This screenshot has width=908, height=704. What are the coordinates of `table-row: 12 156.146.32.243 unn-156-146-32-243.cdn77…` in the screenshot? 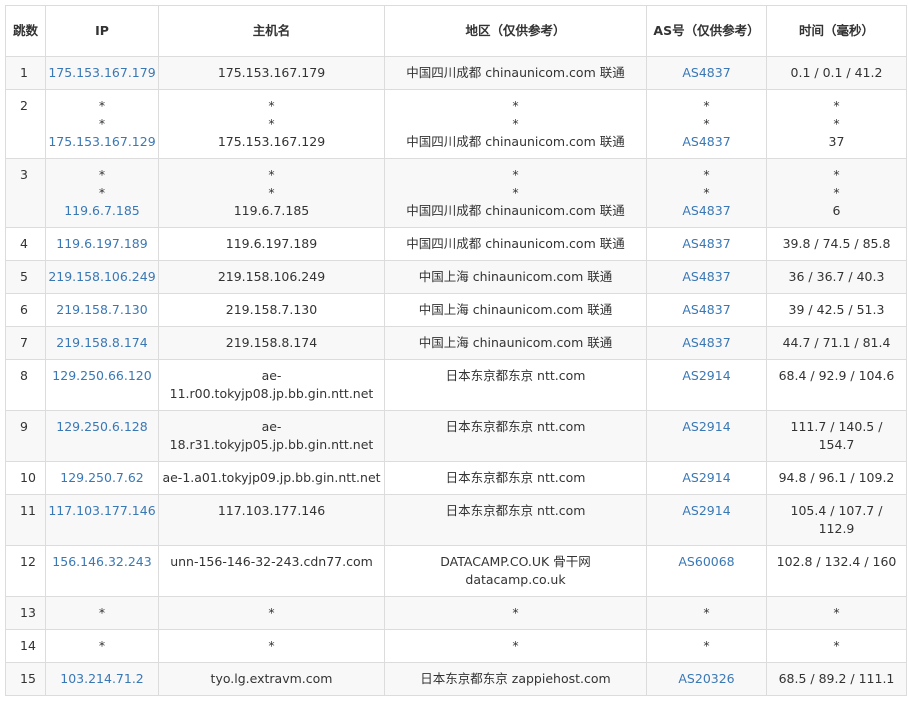 It's located at (456, 571).